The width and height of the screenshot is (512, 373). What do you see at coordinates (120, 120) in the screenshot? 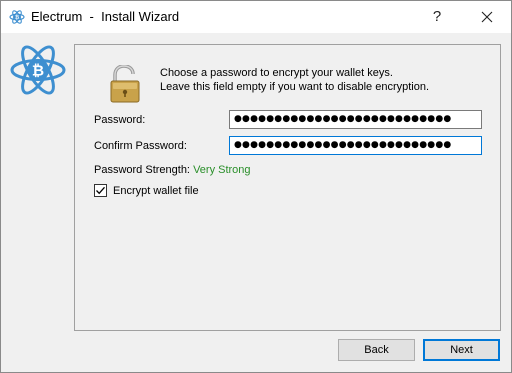
I see `password-label: Password:` at bounding box center [120, 120].